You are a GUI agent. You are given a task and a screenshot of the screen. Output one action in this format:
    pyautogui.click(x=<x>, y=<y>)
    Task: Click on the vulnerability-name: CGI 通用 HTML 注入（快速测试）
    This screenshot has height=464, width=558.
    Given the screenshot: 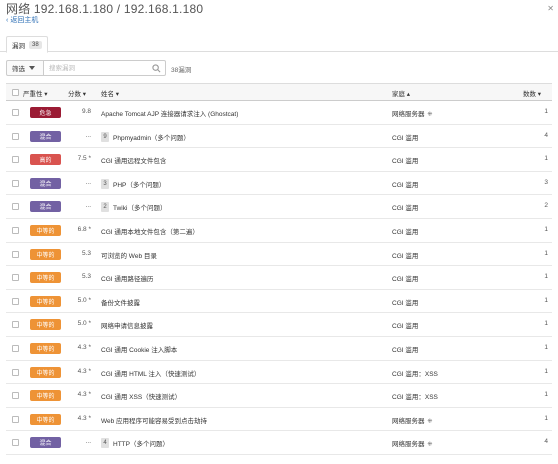 What is the action you would take?
    pyautogui.click(x=150, y=373)
    